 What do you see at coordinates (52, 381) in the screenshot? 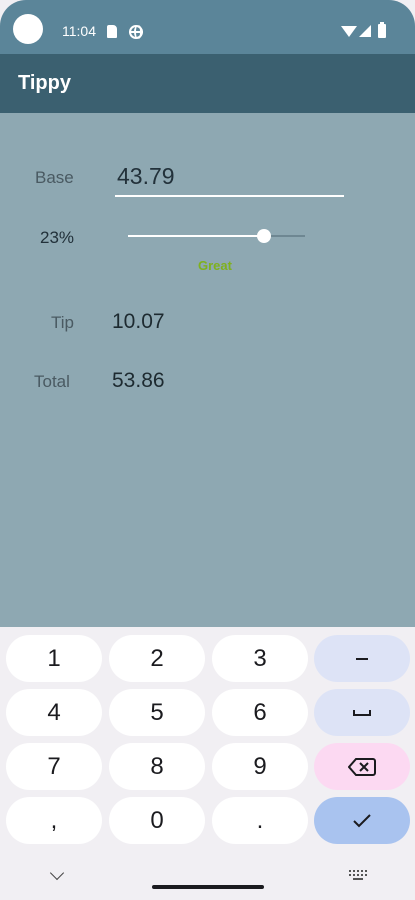
I see `total-label: Total` at bounding box center [52, 381].